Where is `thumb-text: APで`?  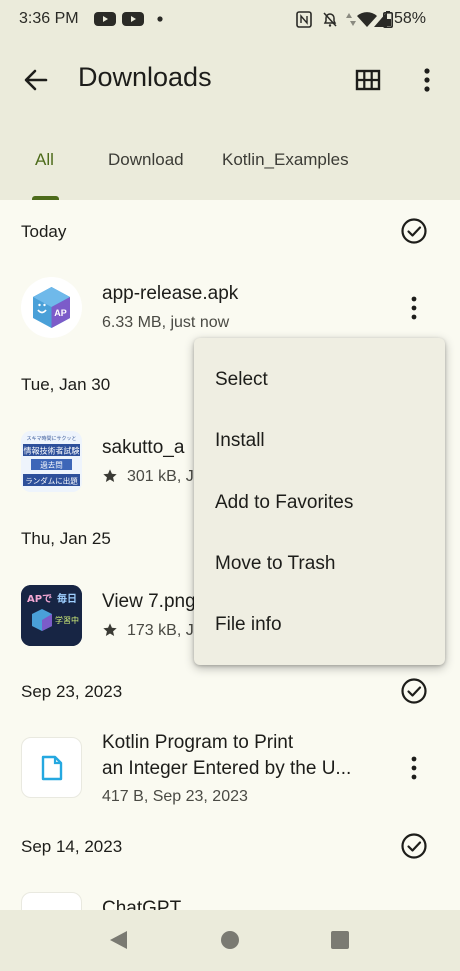
thumb-text: APで is located at coordinates (39, 599).